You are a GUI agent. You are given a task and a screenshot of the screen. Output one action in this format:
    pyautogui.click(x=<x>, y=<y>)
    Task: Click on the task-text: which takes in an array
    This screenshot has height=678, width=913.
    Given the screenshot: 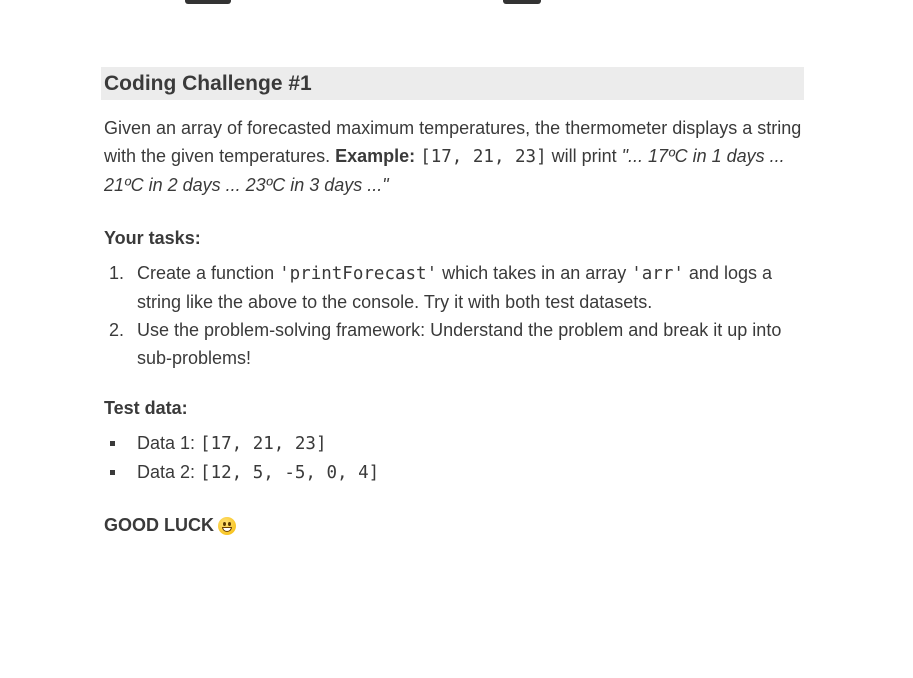 What is the action you would take?
    pyautogui.click(x=534, y=273)
    